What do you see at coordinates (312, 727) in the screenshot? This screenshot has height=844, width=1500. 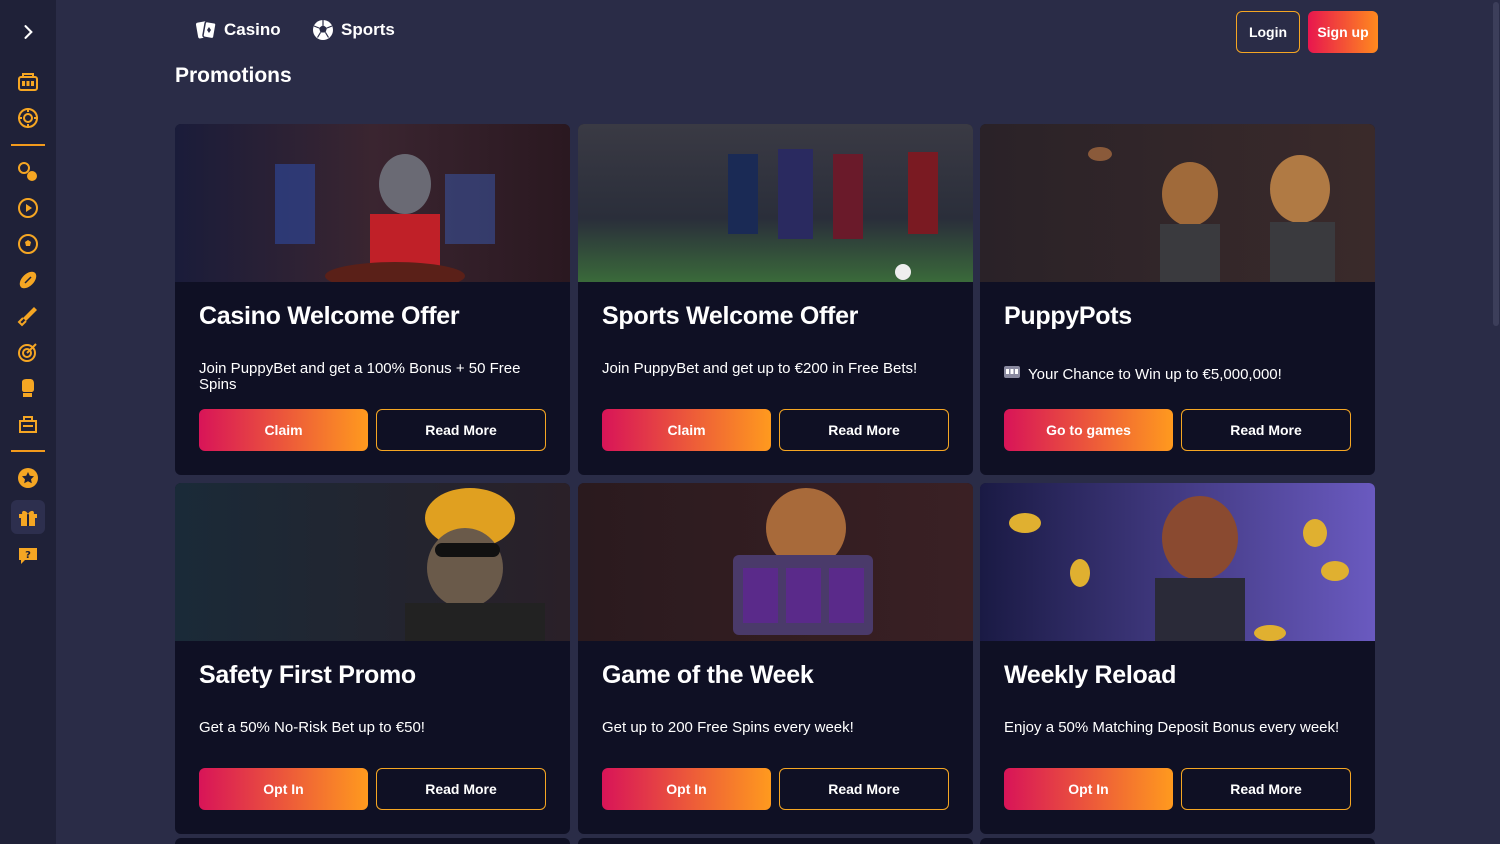 I see `promo-description: Get a 50% No-Risk Bet up to €50!` at bounding box center [312, 727].